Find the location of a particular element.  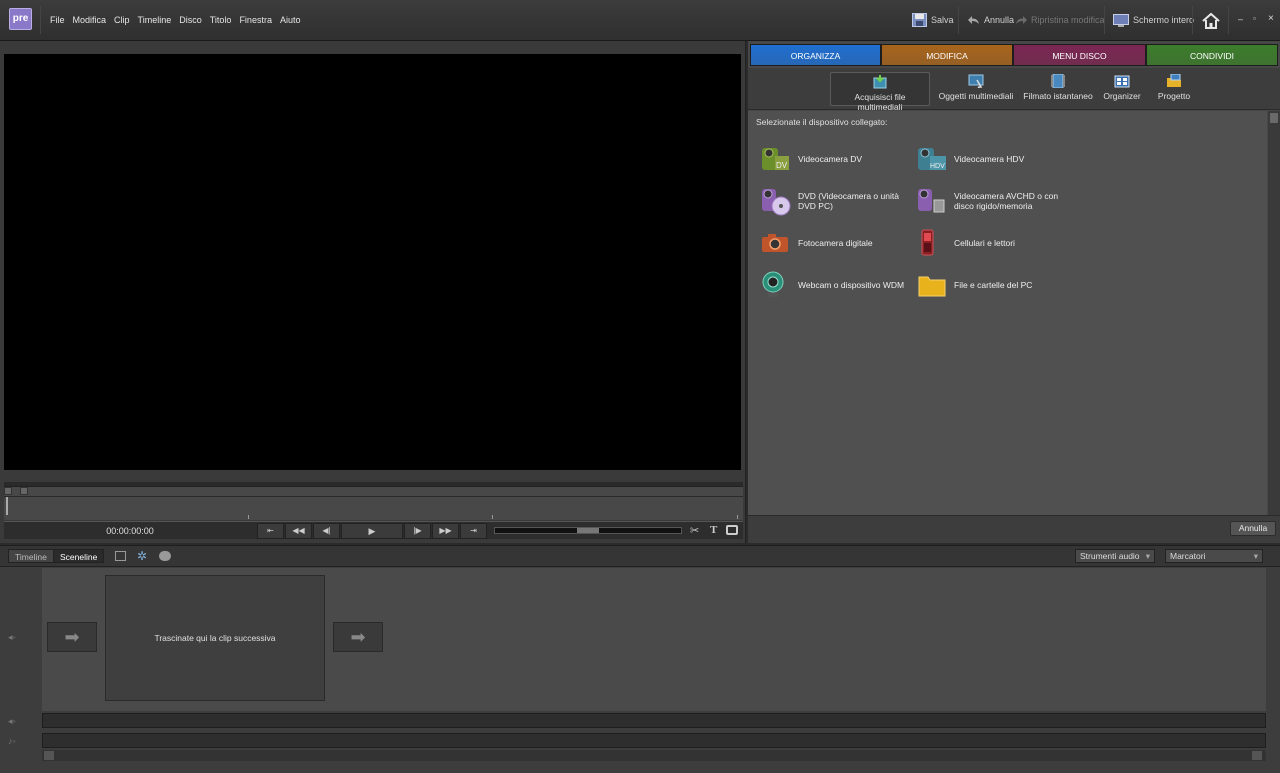

dropdown-label: Marcatori is located at coordinates (1188, 556).